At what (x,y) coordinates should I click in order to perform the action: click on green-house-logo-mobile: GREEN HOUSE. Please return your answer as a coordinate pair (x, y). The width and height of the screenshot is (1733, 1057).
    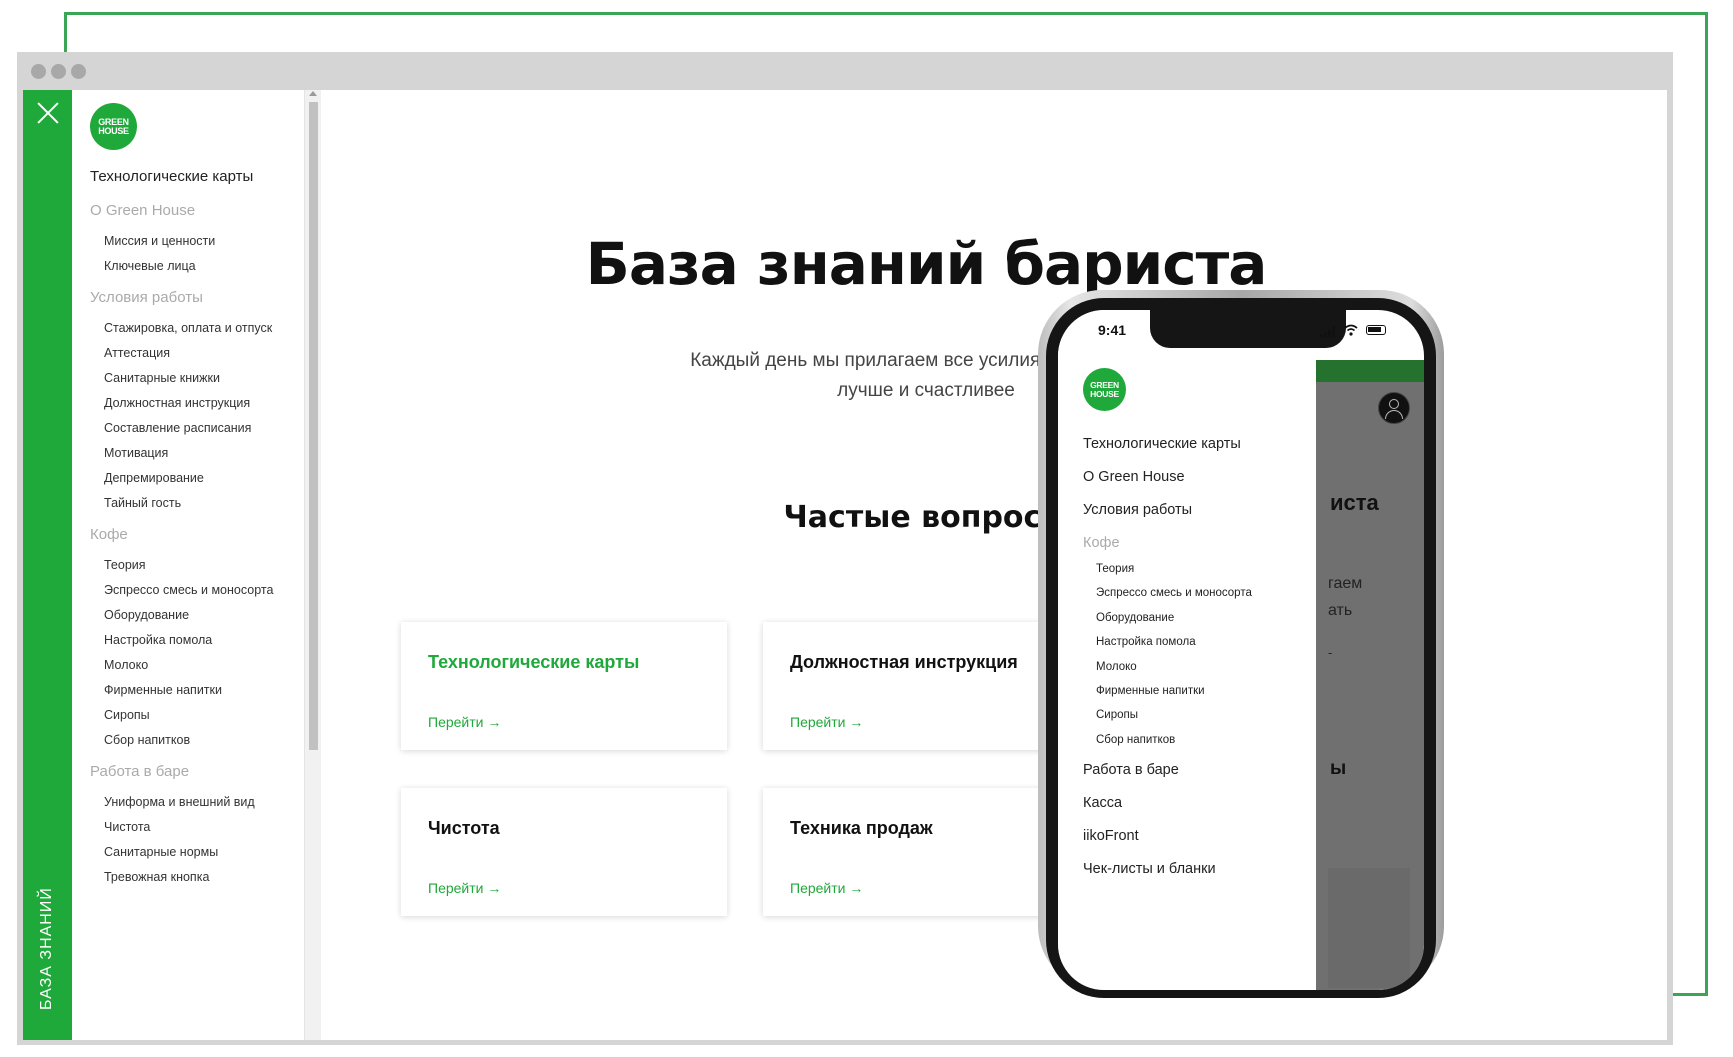
    Looking at the image, I should click on (1104, 389).